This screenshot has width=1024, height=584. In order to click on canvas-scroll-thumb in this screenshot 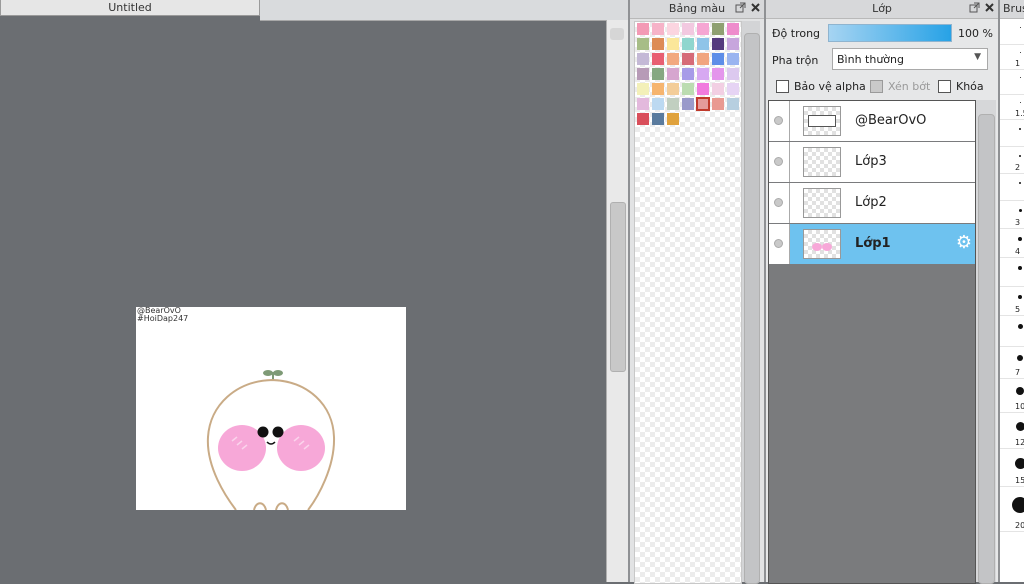, I will do `click(618, 287)`.